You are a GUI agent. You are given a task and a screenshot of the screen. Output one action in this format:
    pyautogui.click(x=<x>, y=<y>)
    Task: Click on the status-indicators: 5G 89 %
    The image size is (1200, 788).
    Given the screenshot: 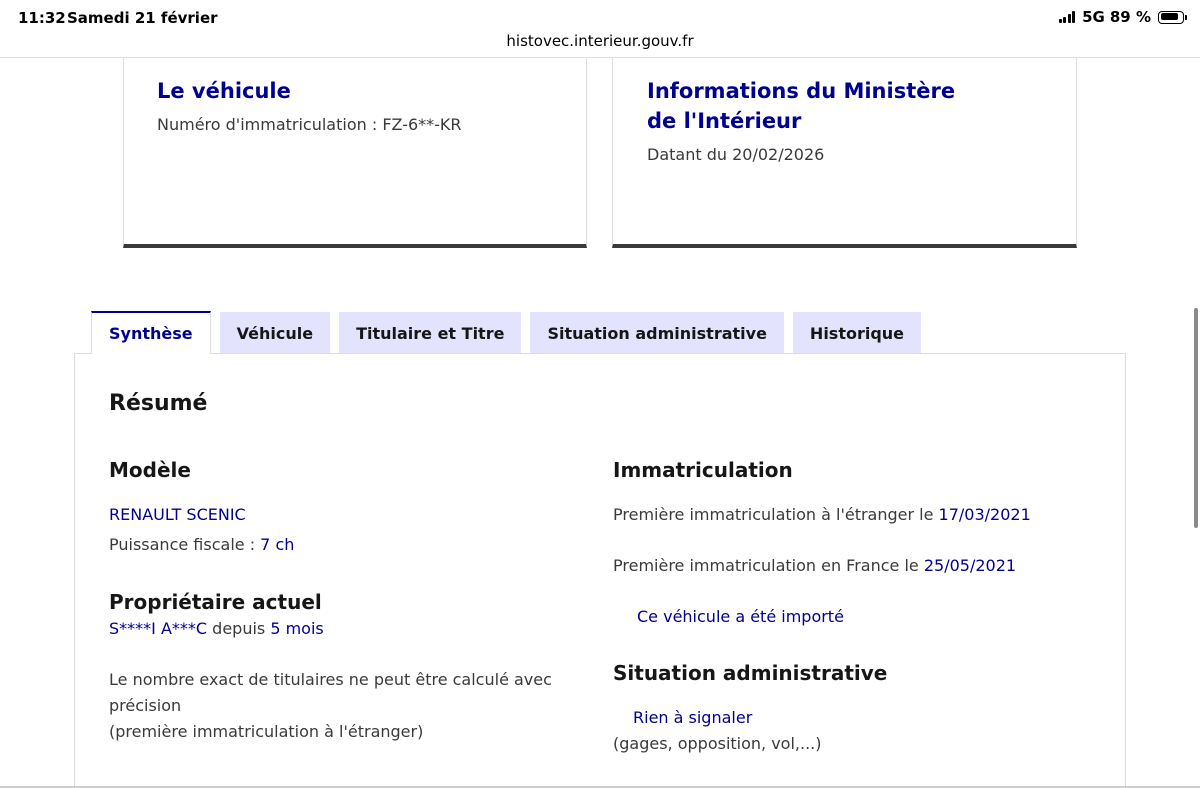 What is the action you would take?
    pyautogui.click(x=1122, y=17)
    